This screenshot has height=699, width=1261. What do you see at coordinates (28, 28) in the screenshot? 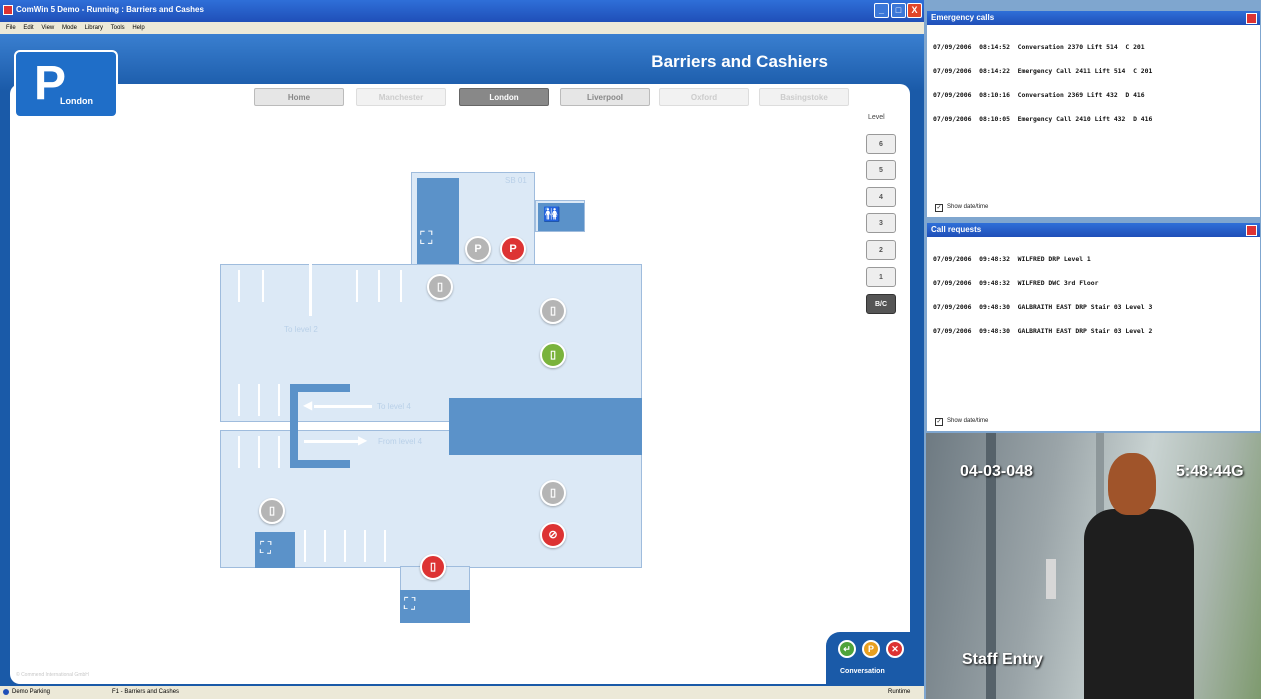
I see `menu-edit: Edit` at bounding box center [28, 28].